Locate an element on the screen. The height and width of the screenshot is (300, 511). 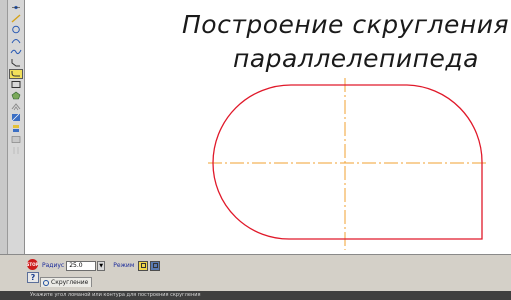
grid-icon is located at coordinates (16, 150).